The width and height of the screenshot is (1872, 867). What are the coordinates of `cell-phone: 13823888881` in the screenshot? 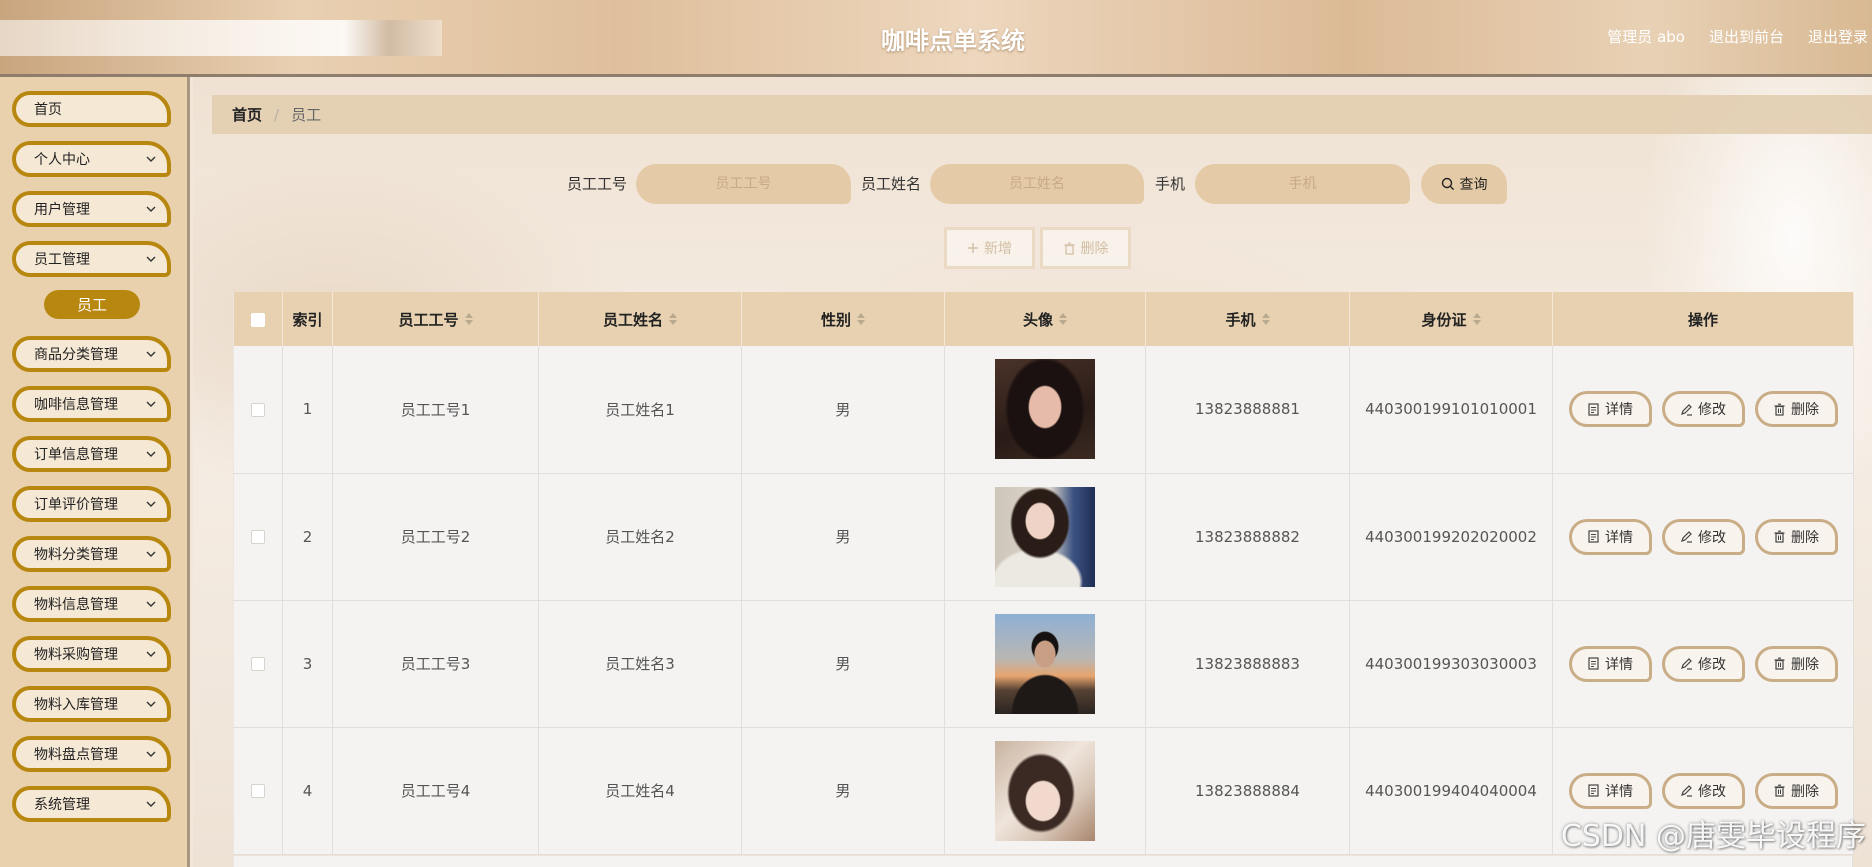 It's located at (1247, 410).